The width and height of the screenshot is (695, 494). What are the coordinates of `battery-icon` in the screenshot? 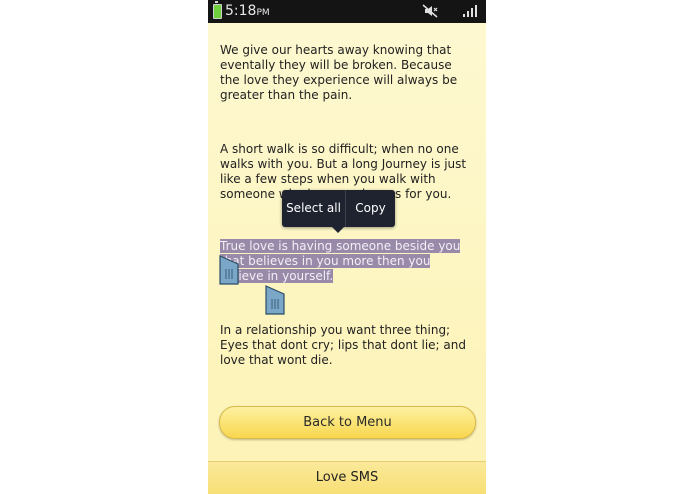 It's located at (217, 10).